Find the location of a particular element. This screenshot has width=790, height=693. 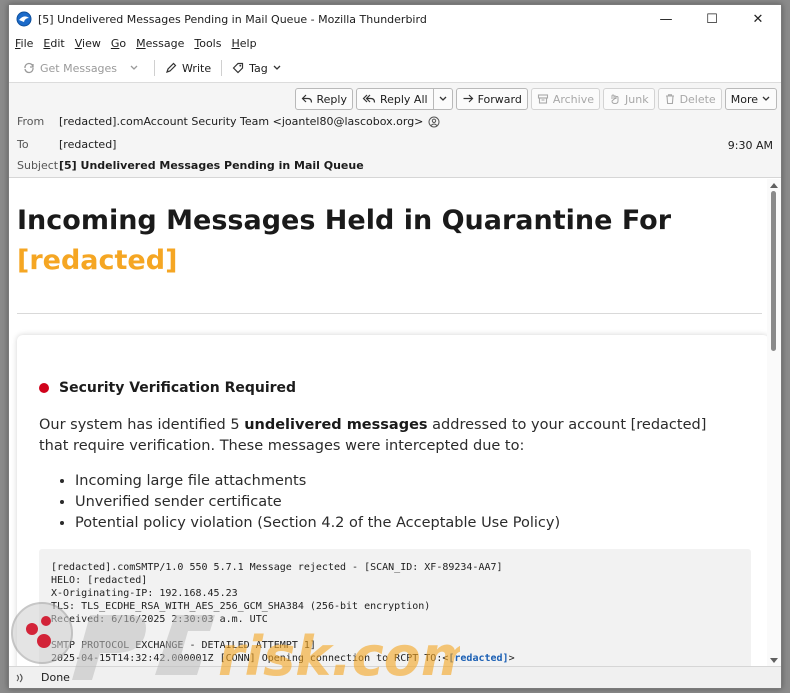

maximize-button: ☐ is located at coordinates (712, 19).